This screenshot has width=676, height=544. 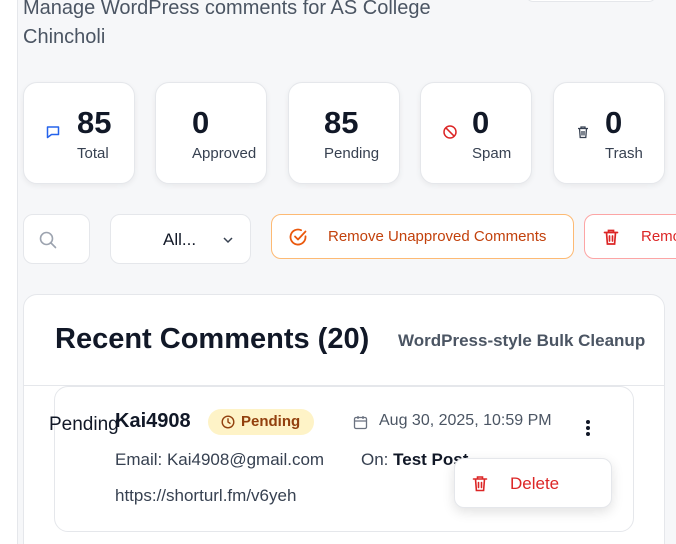 What do you see at coordinates (206, 495) in the screenshot?
I see `comment-content: https://shorturl.fm/v6yeh` at bounding box center [206, 495].